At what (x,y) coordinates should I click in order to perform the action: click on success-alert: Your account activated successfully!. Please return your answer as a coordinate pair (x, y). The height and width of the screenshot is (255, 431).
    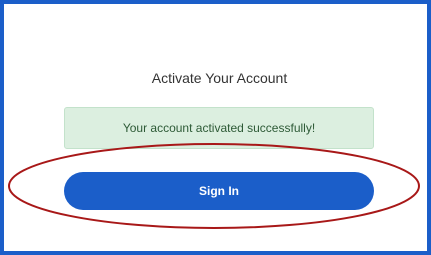
    Looking at the image, I should click on (219, 128).